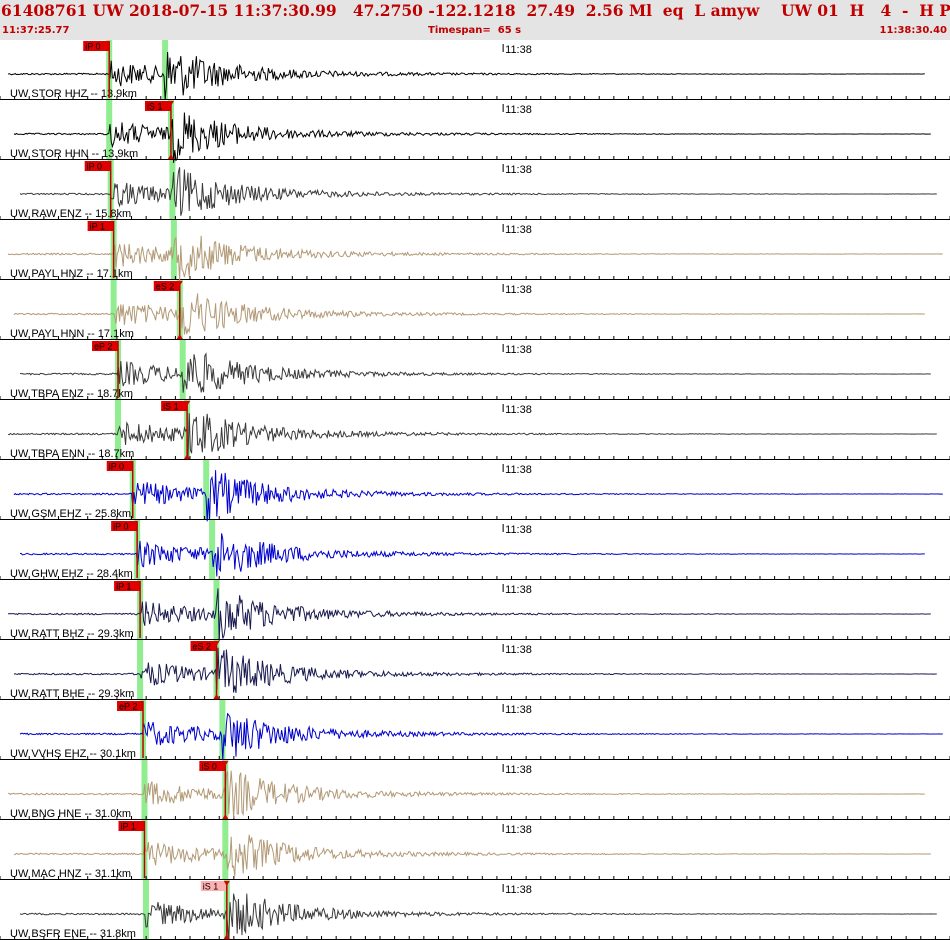  What do you see at coordinates (73, 934) in the screenshot?
I see `trace-label: UW BSFR ENE -- 31.8km` at bounding box center [73, 934].